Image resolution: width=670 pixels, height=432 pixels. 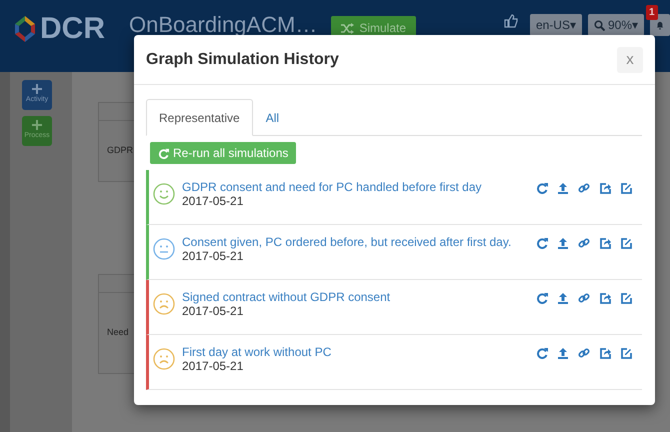 What do you see at coordinates (347, 242) in the screenshot?
I see `simulation-link: Consent given, PC ordered before, but received after first day.` at bounding box center [347, 242].